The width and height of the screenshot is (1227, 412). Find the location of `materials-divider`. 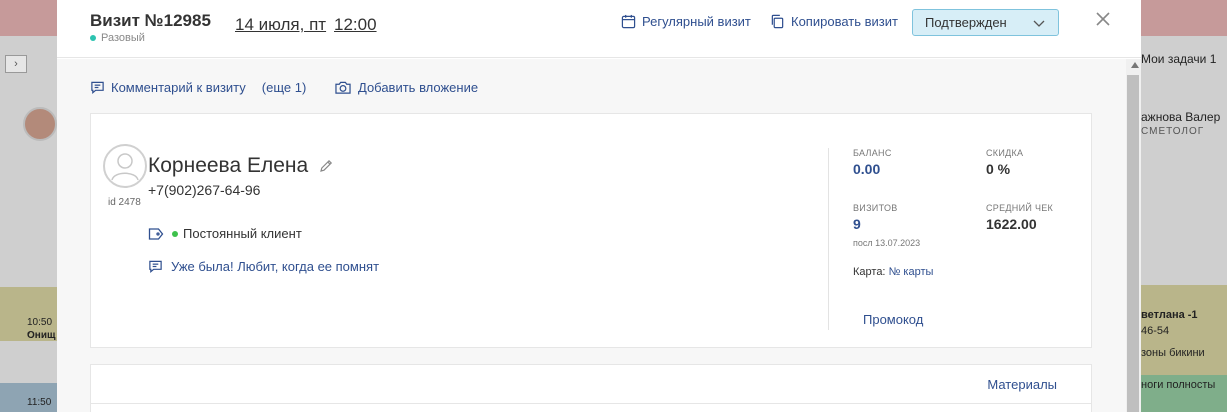

materials-divider is located at coordinates (591, 403).